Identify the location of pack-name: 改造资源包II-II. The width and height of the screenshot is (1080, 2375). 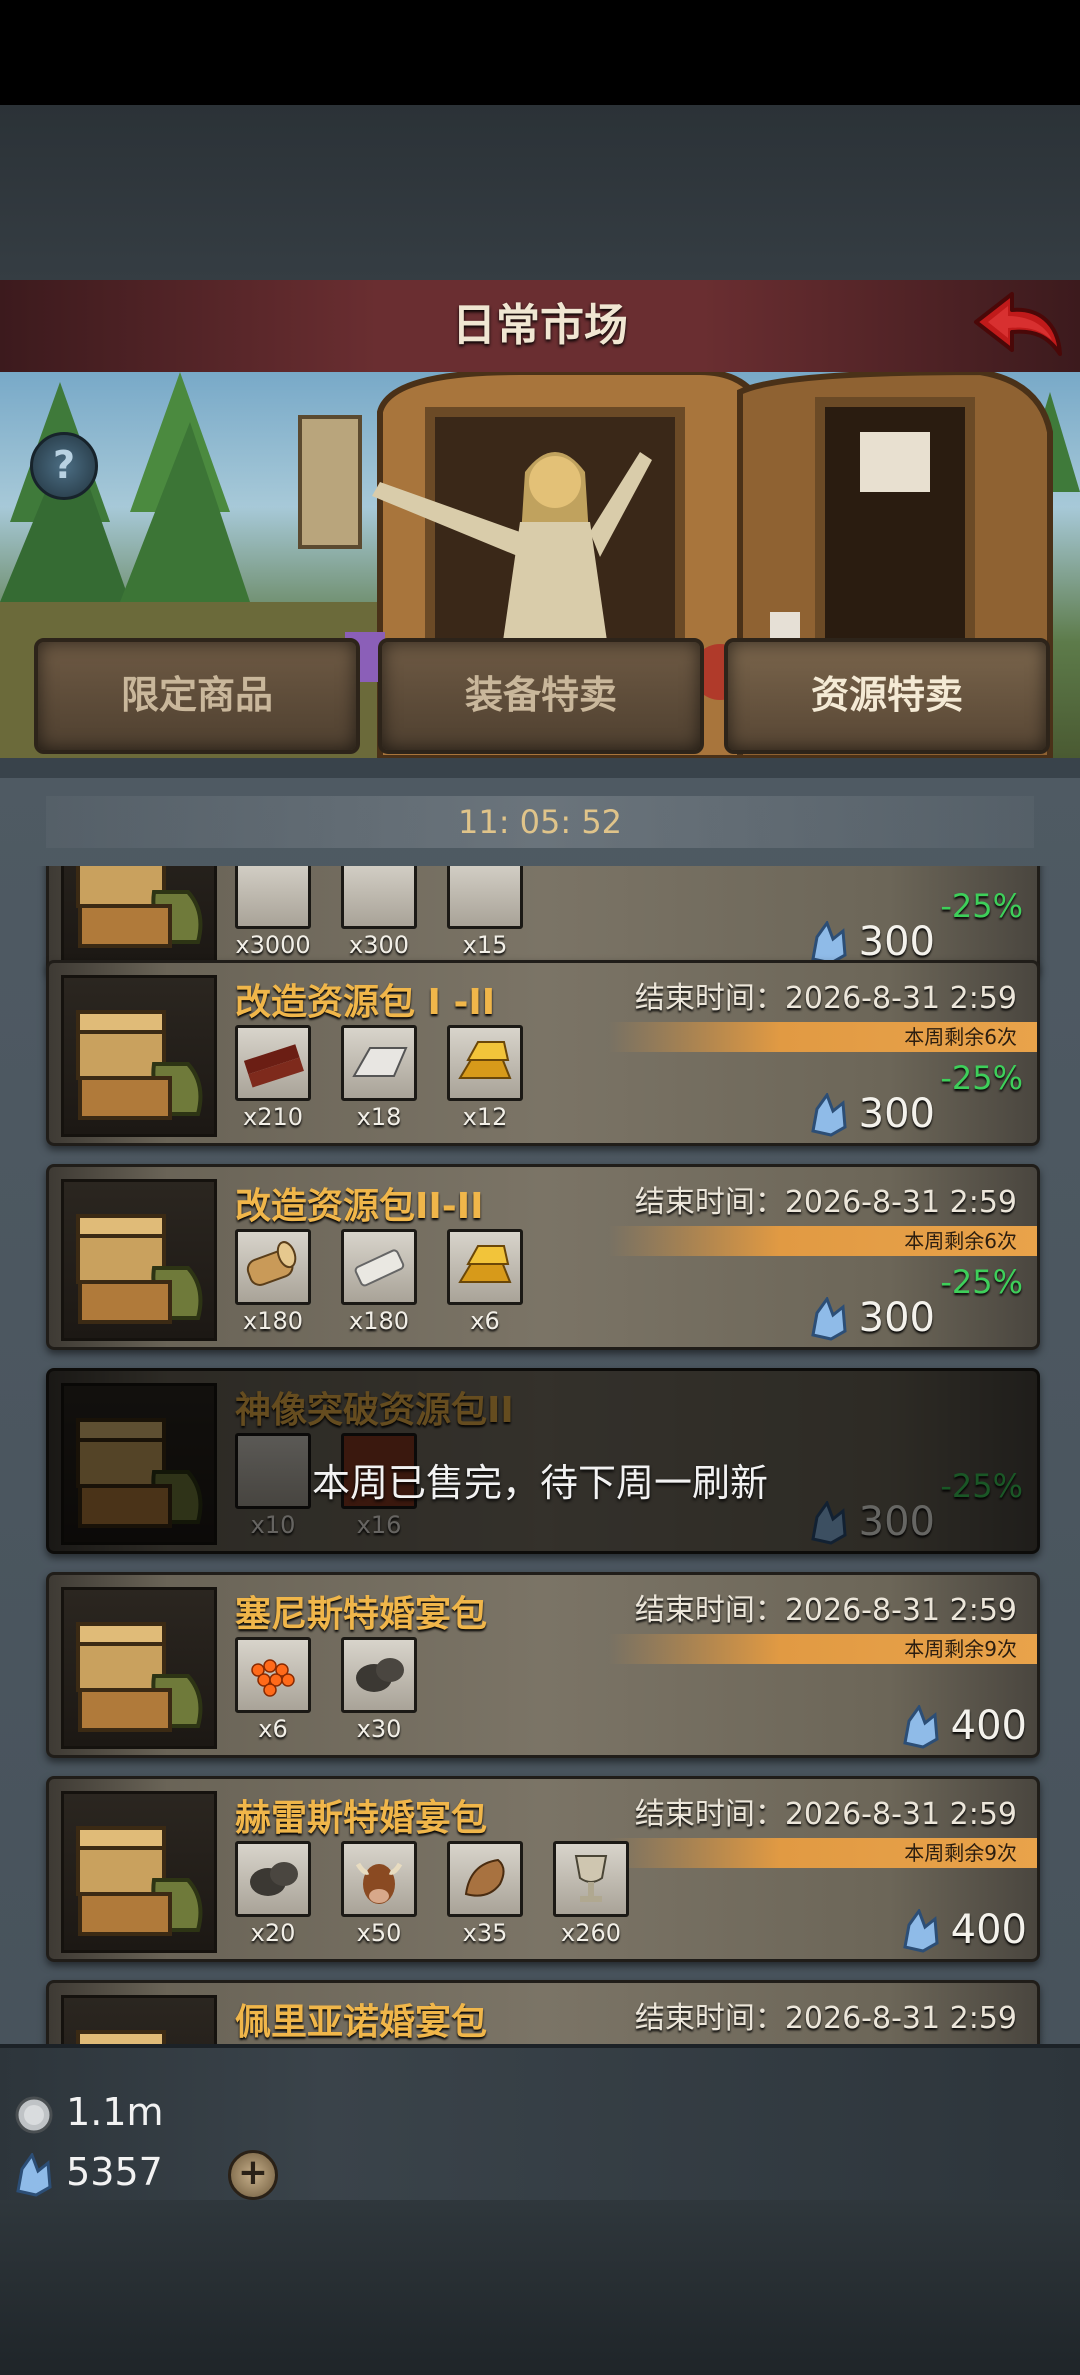
(359, 1206).